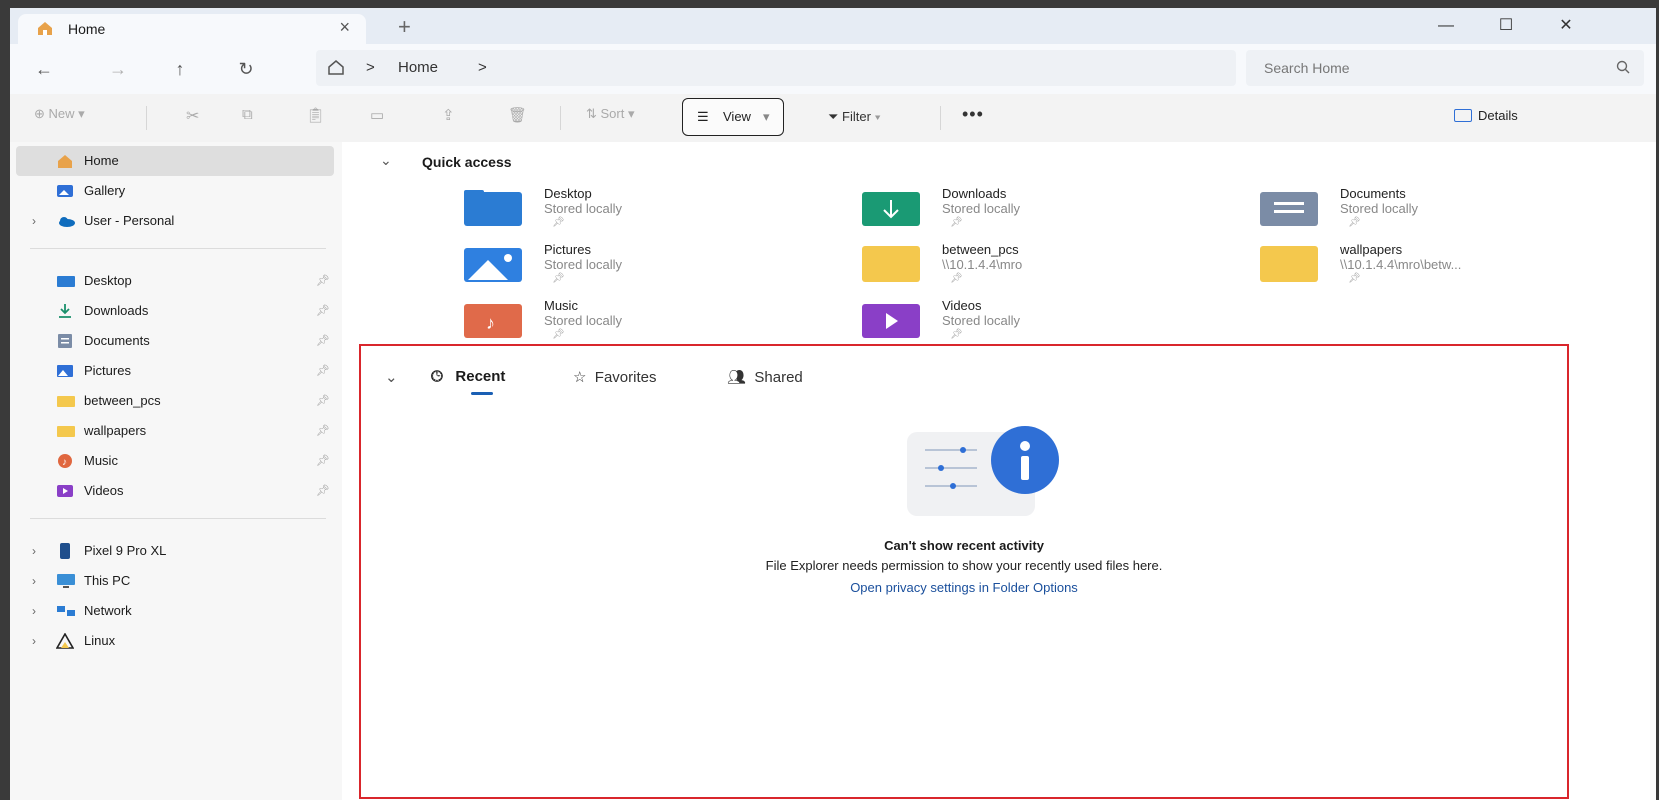 The image size is (1659, 800). I want to click on sidebar-item-wallpapers: wallpapers 📌︎, so click(175, 431).